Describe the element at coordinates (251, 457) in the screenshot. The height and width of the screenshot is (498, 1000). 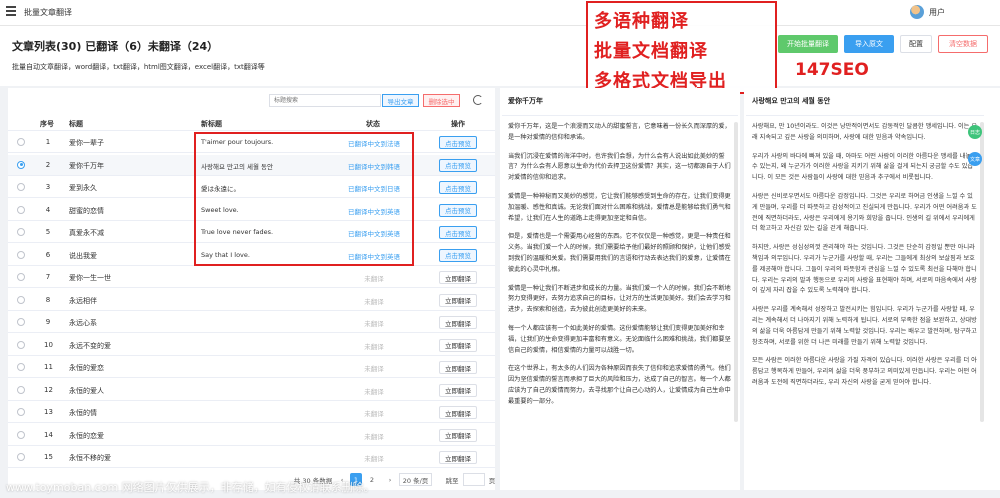
I see `table-row: 15 永恒不移的爱 未翻译 立即翻译` at that location.